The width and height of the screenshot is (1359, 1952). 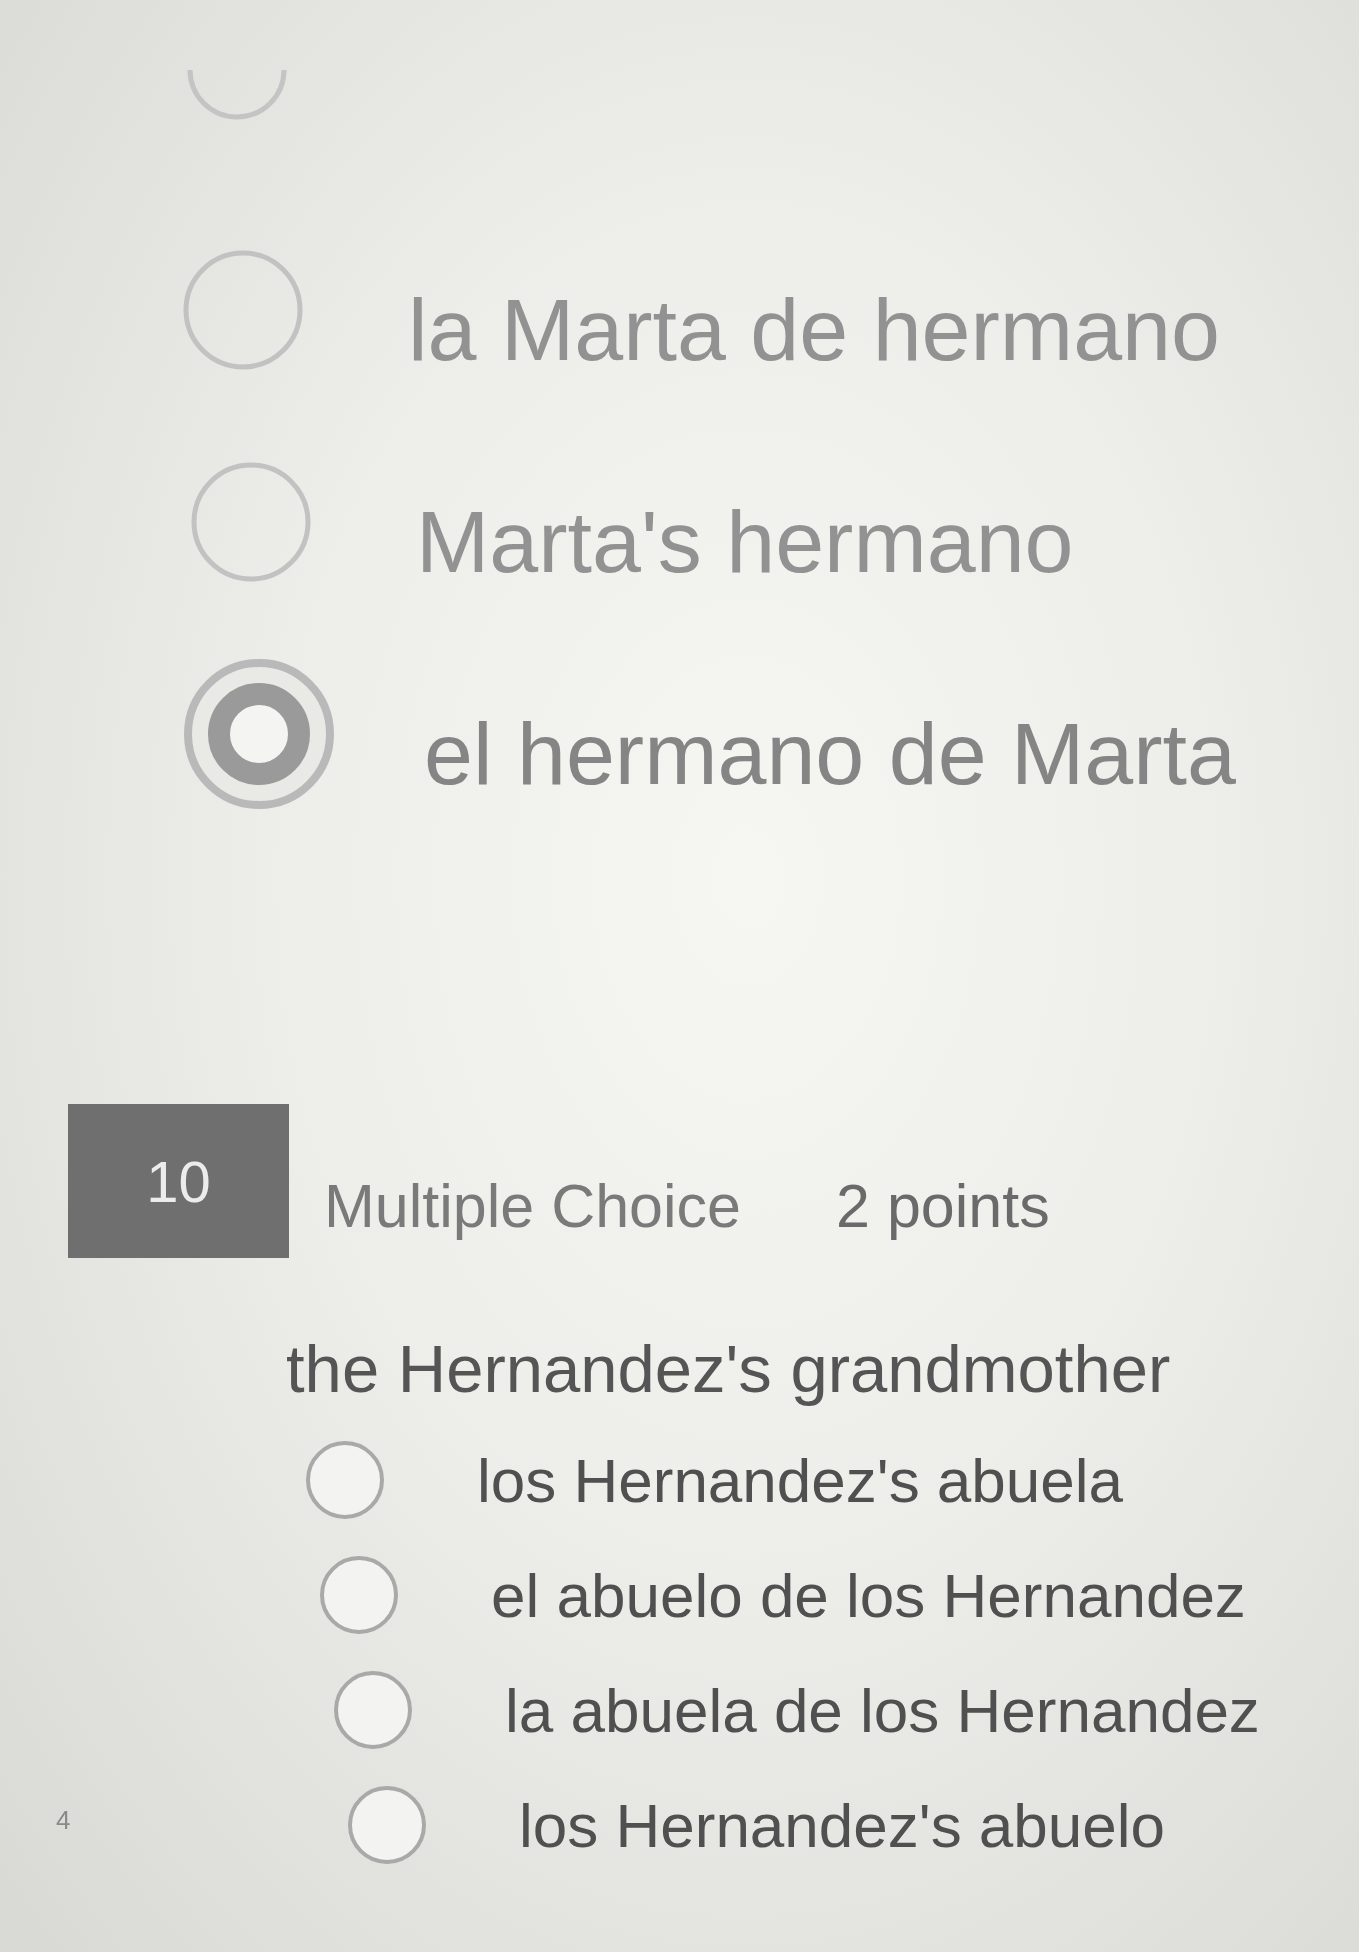 What do you see at coordinates (830, 754) in the screenshot?
I see `option-label: el hermano de Marta` at bounding box center [830, 754].